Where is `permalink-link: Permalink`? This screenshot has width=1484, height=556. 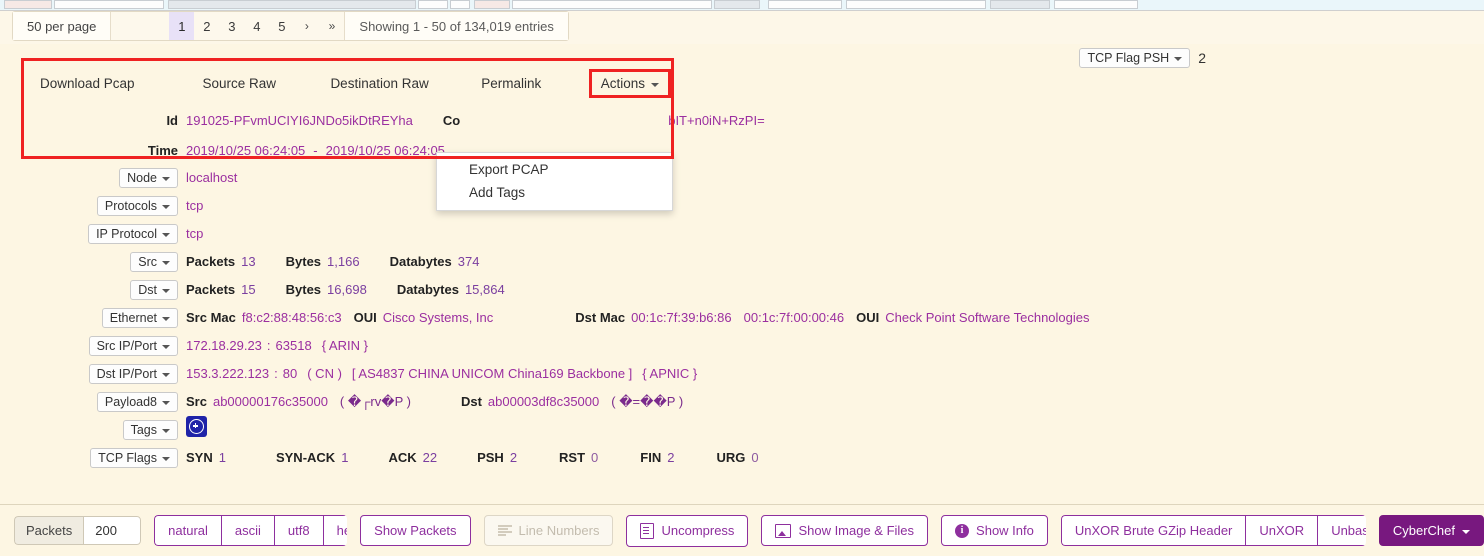
permalink-link: Permalink is located at coordinates (511, 83).